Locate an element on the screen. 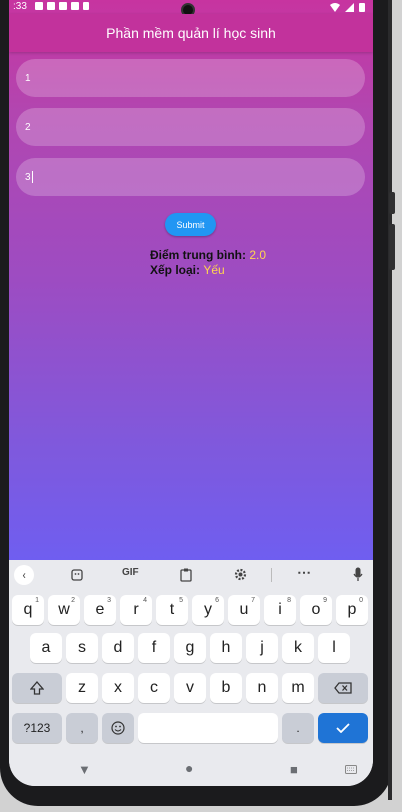 The width and height of the screenshot is (402, 812). clipboard-icon is located at coordinates (186, 575).